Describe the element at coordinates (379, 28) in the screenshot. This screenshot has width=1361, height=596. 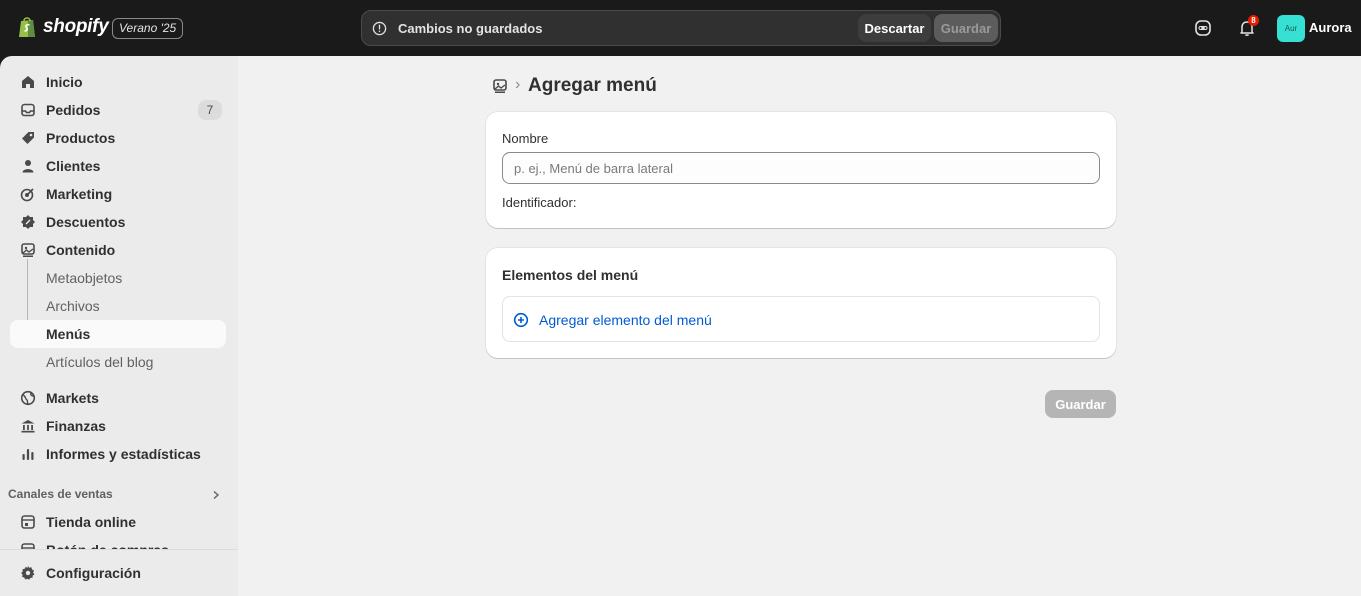
I see `alert-circle-icon` at that location.